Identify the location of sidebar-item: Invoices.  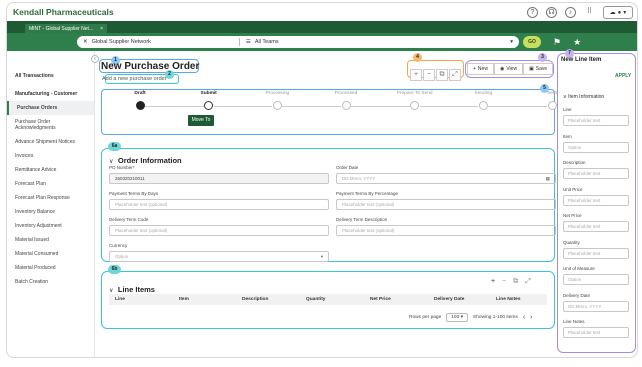
(50, 156).